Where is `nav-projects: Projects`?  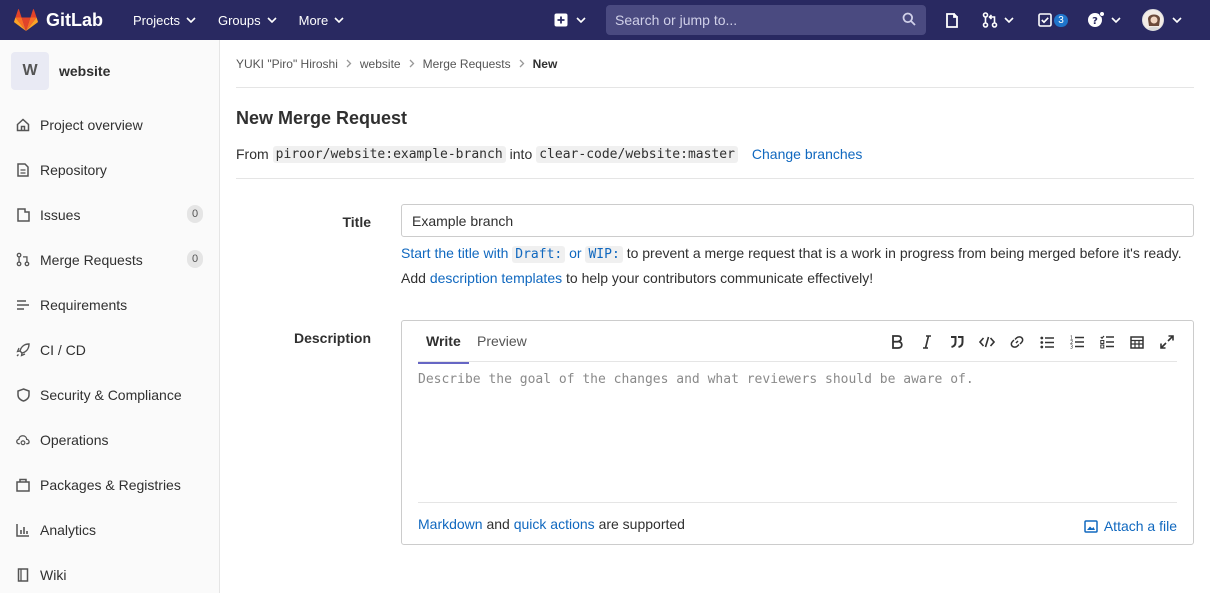
nav-projects: Projects is located at coordinates (164, 20).